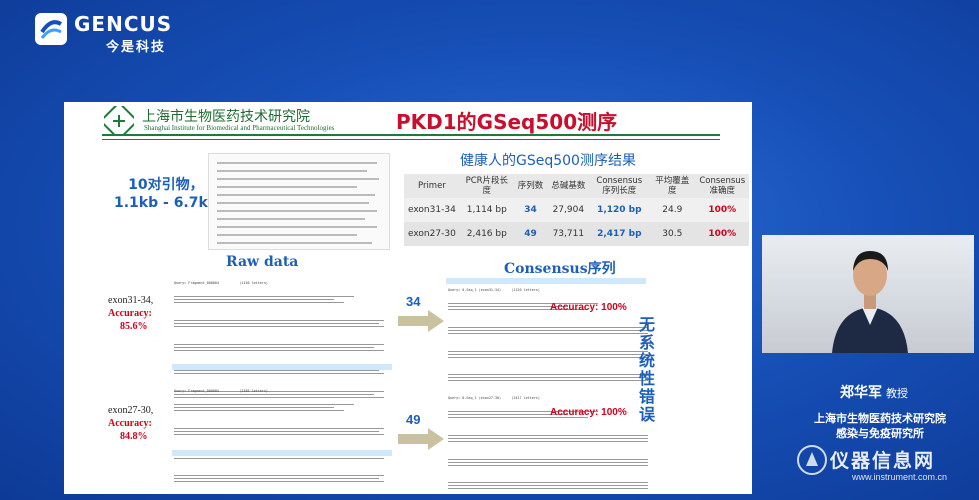 The height and width of the screenshot is (500, 979). Describe the element at coordinates (619, 186) in the screenshot. I see `header-cell: Consensus序列长度` at that location.